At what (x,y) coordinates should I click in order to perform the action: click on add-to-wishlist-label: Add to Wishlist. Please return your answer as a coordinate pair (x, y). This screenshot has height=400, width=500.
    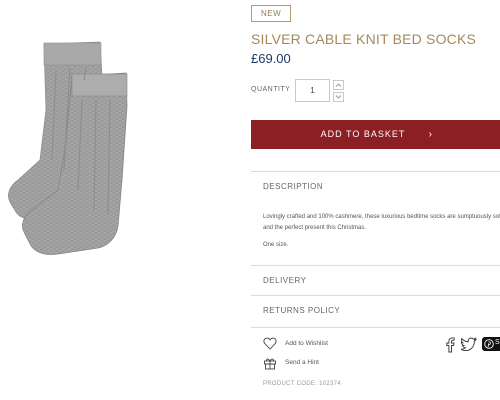
    Looking at the image, I should click on (306, 343).